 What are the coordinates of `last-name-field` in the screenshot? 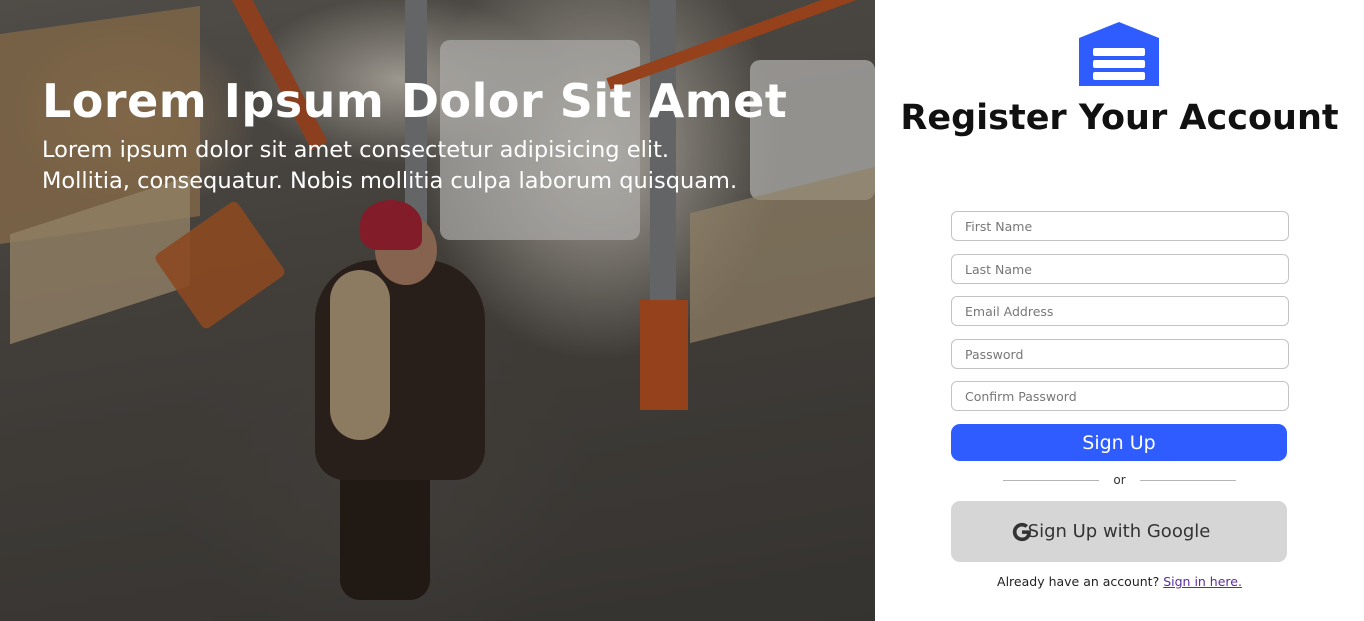 It's located at (1120, 269).